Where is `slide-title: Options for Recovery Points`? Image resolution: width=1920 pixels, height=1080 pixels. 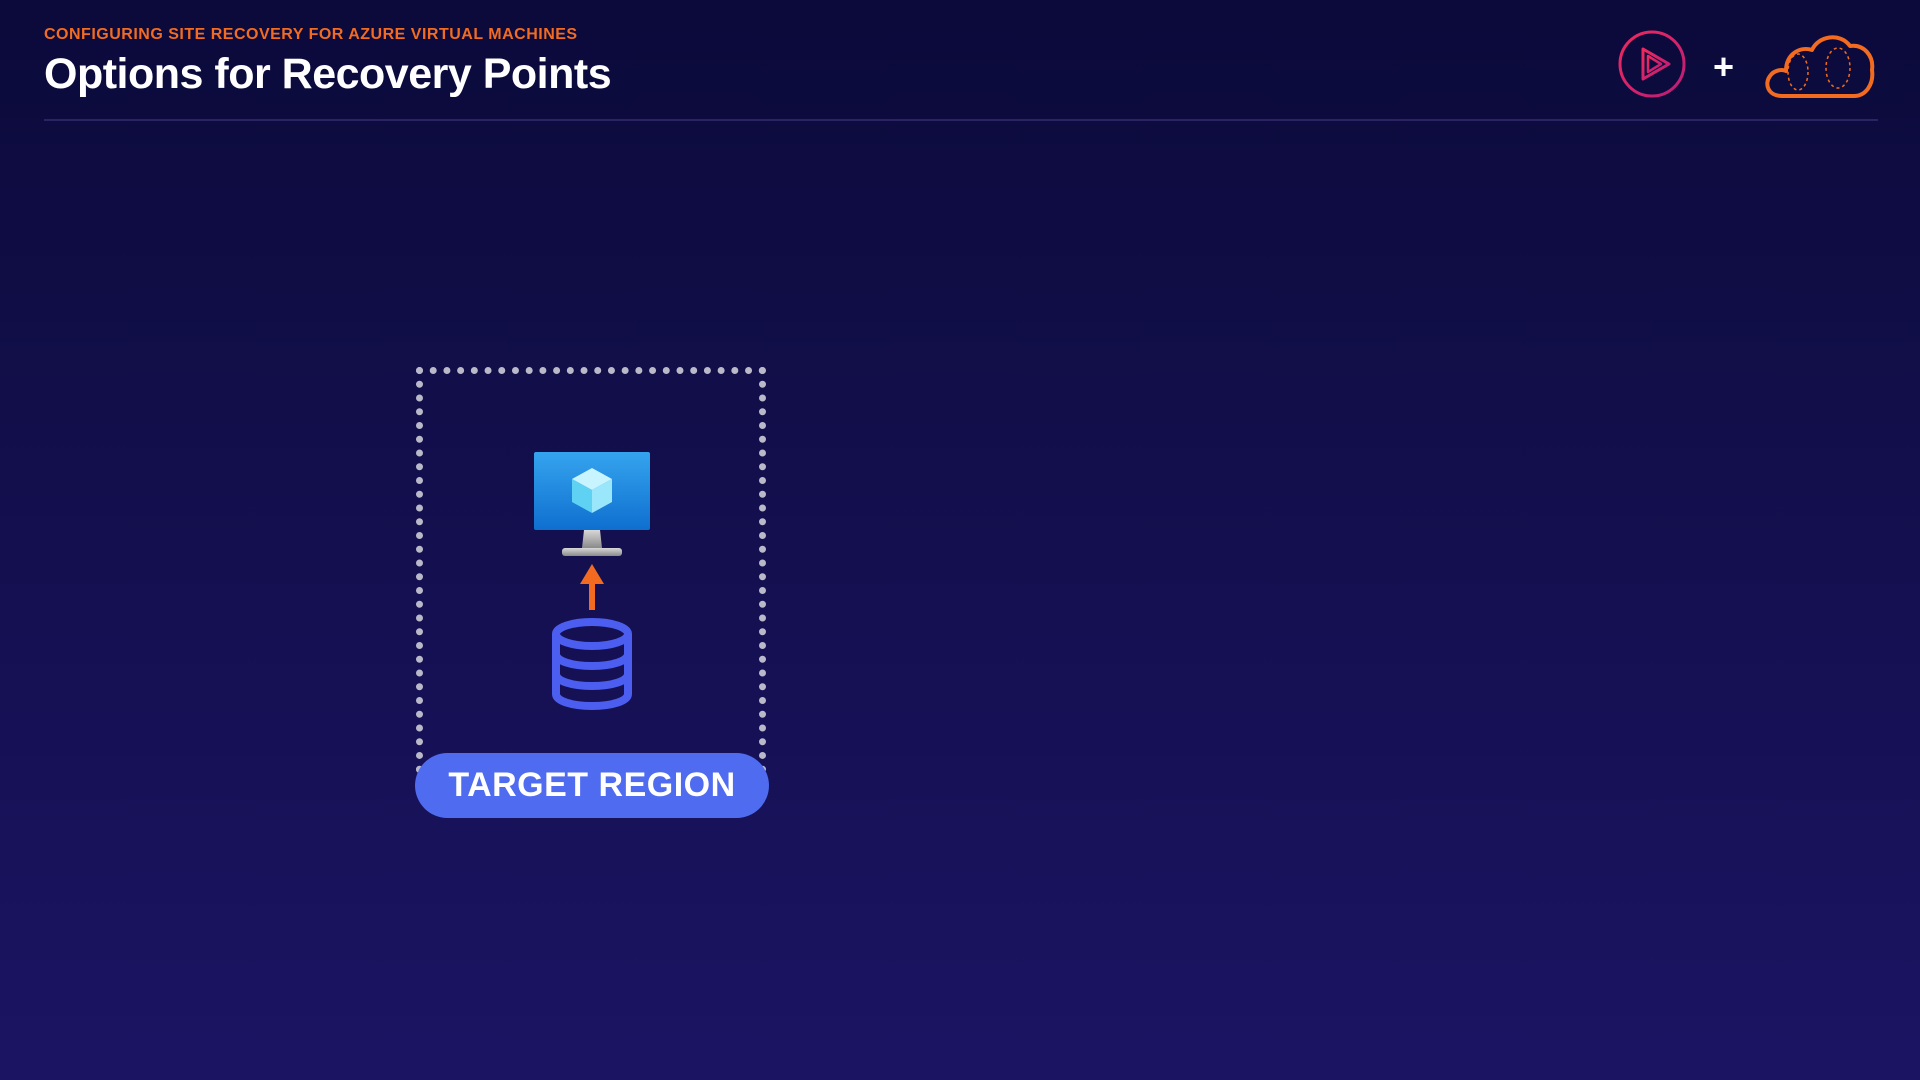
slide-title: Options for Recovery Points is located at coordinates (328, 74).